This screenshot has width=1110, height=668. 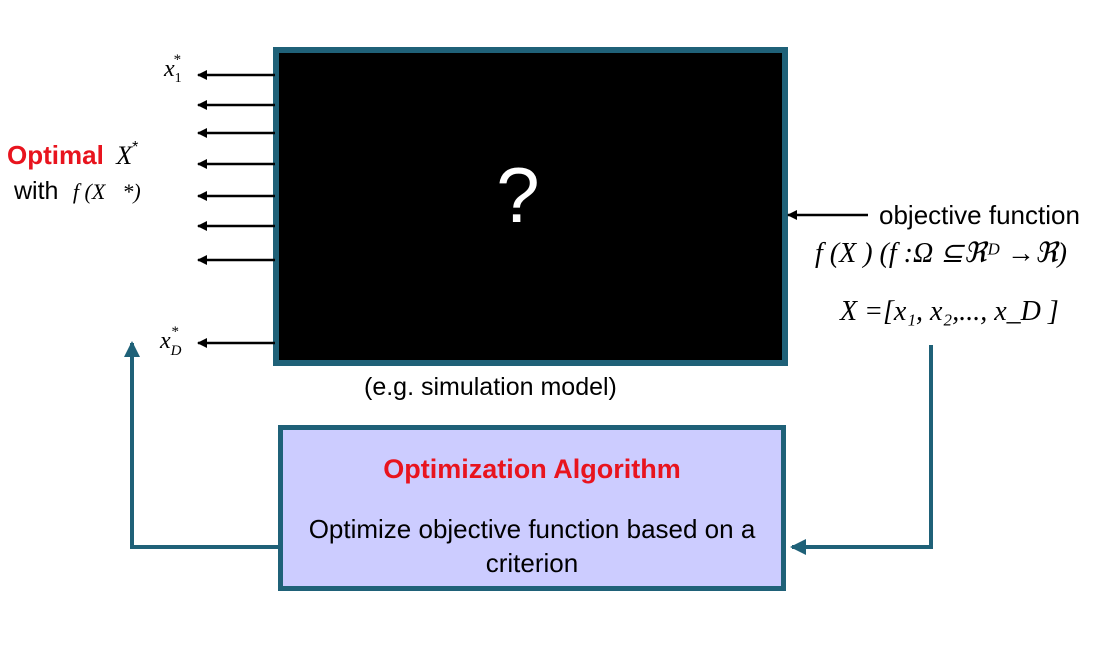 I want to click on feedback-arrow-right, so click(x=861, y=450).